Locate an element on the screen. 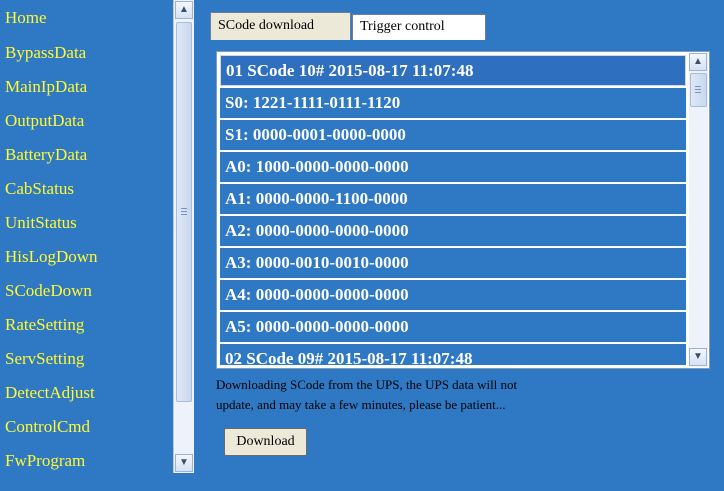  list-item: 02 SCode 09# 2015-08-17 11:07:48 is located at coordinates (453, 354).